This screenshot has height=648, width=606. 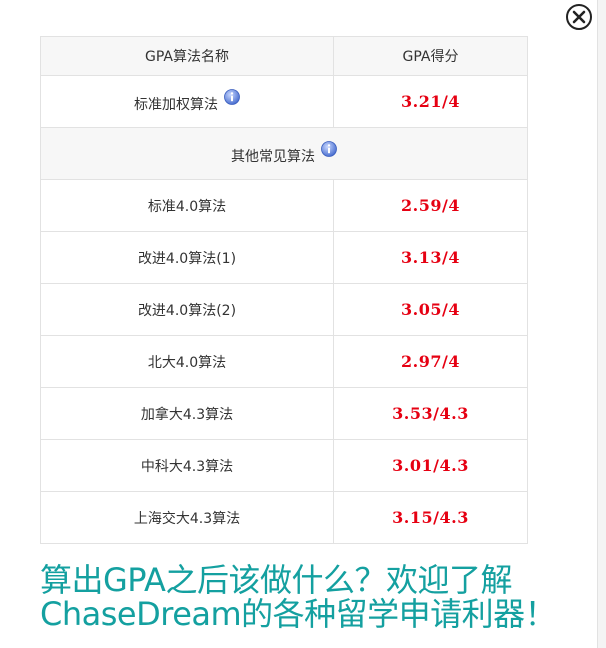 I want to click on method-label: 标准加权算法, so click(x=176, y=105).